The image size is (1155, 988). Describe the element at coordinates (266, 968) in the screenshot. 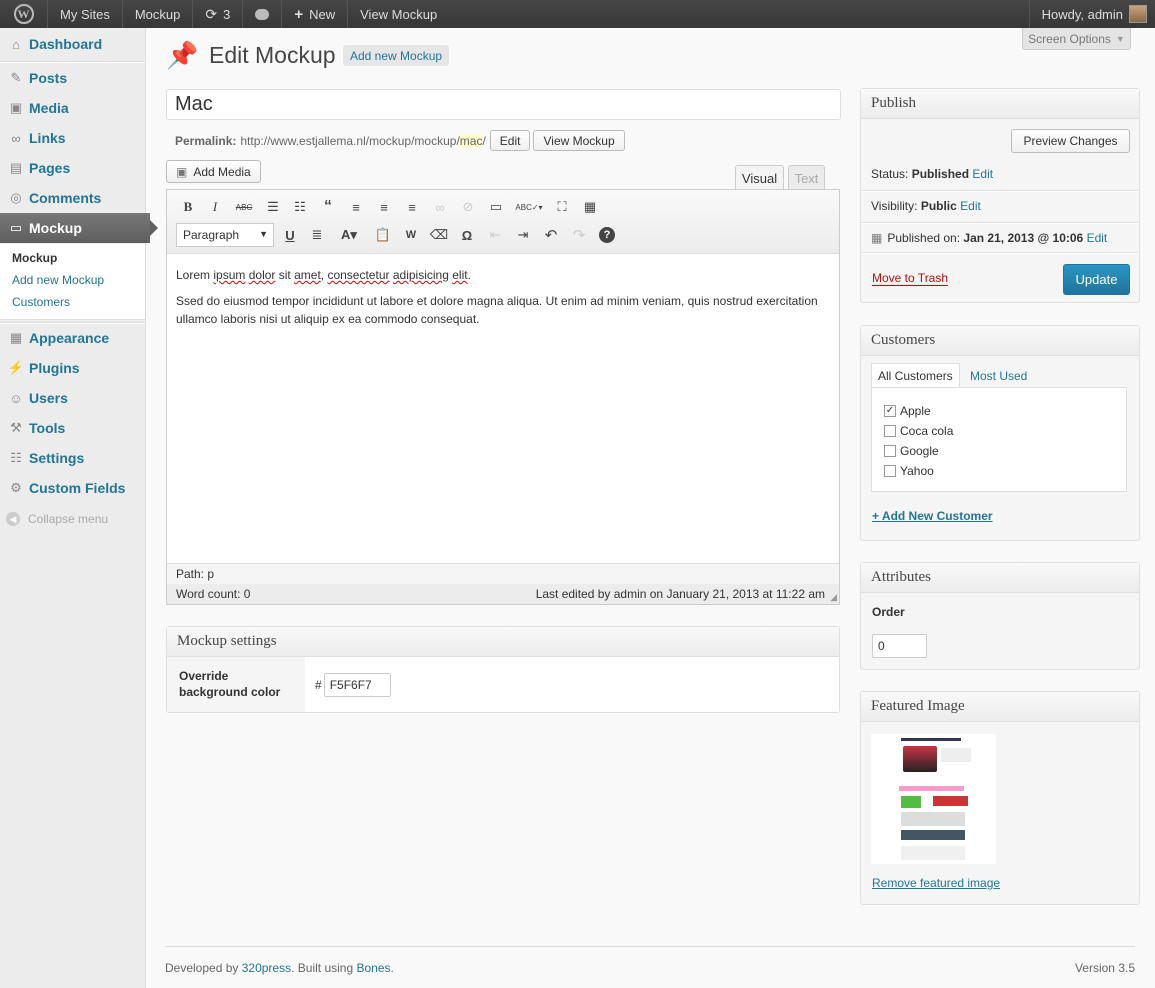

I see `320press-link: 320press` at that location.